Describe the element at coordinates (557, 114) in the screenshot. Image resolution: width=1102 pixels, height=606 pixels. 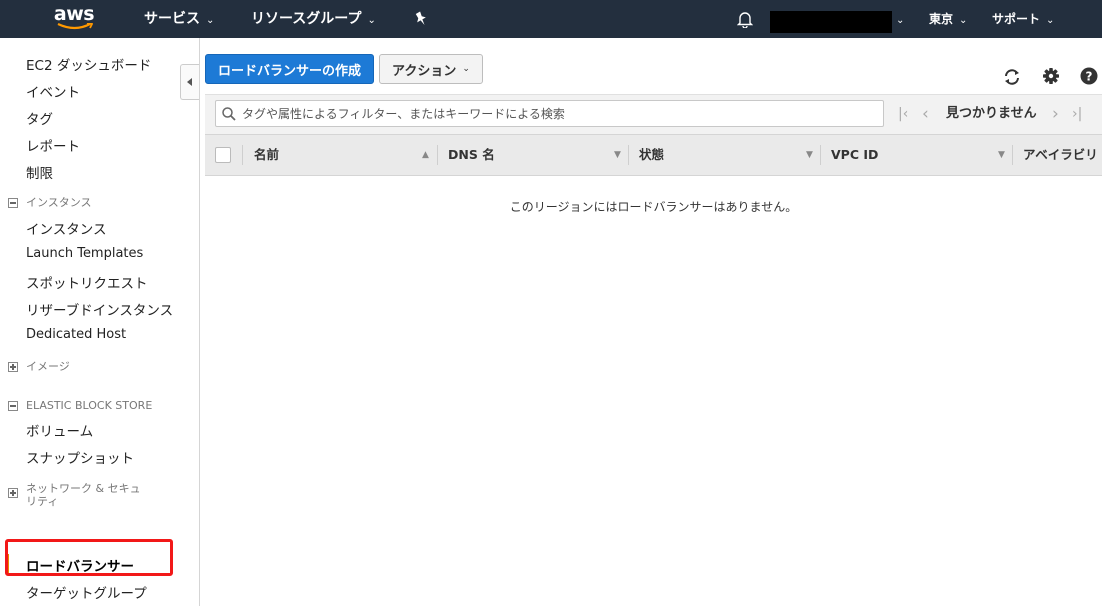
I see `filter-search-input` at that location.